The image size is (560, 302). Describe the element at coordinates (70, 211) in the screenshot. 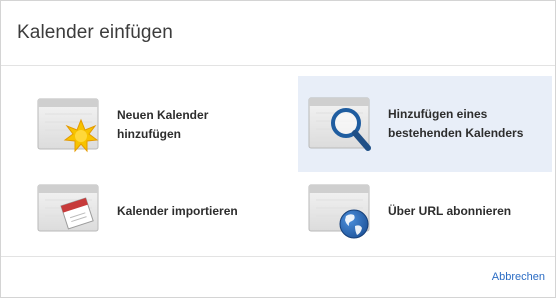

I see `import-calendar-icon` at that location.